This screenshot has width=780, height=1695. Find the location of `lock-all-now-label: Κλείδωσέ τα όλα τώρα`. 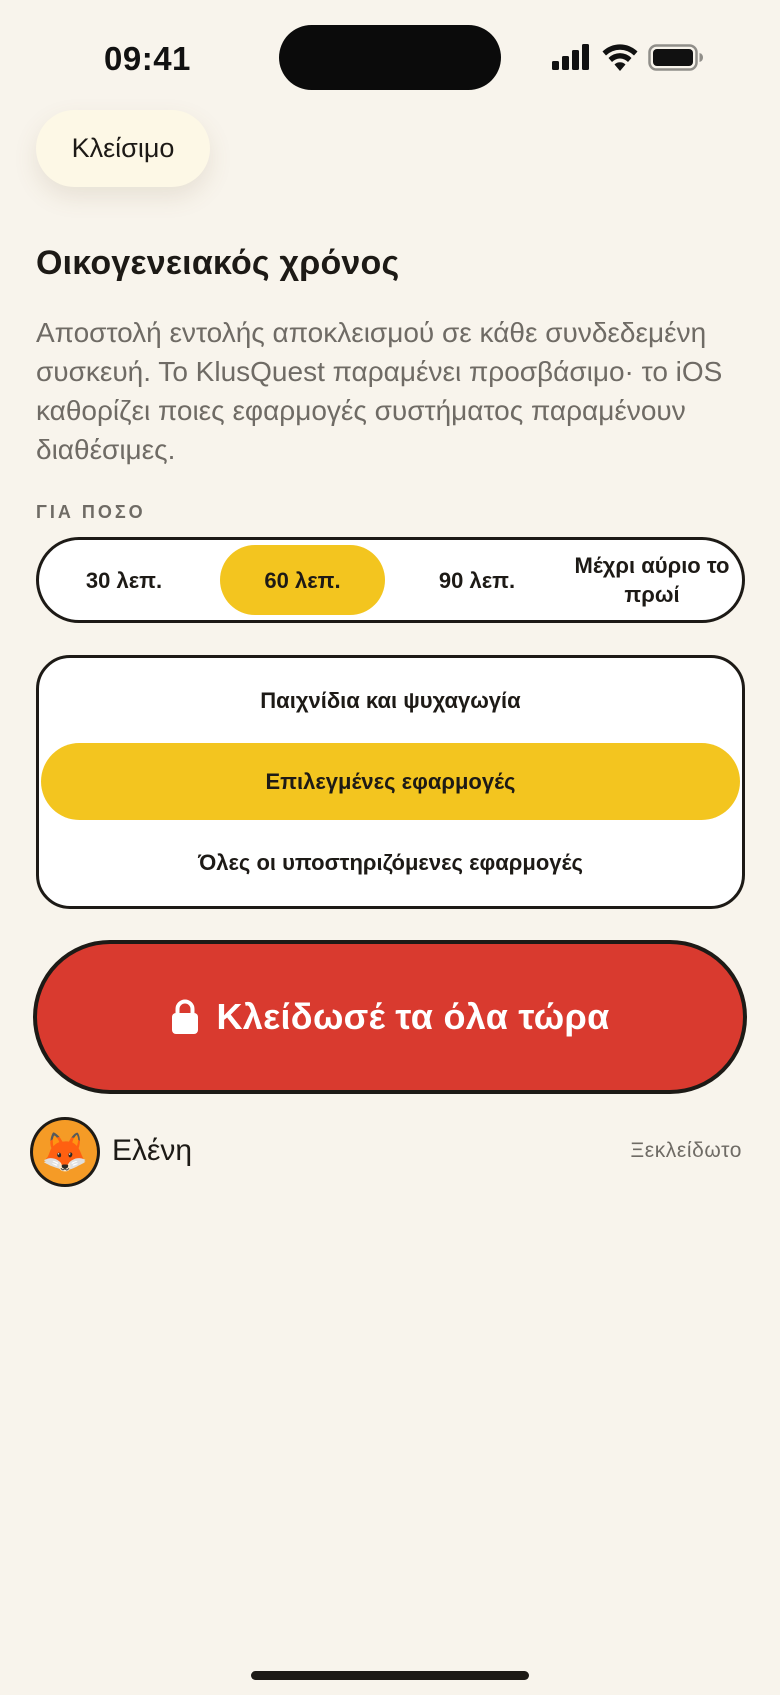

lock-all-now-label: Κλείδωσέ τα όλα τώρα is located at coordinates (413, 1016).